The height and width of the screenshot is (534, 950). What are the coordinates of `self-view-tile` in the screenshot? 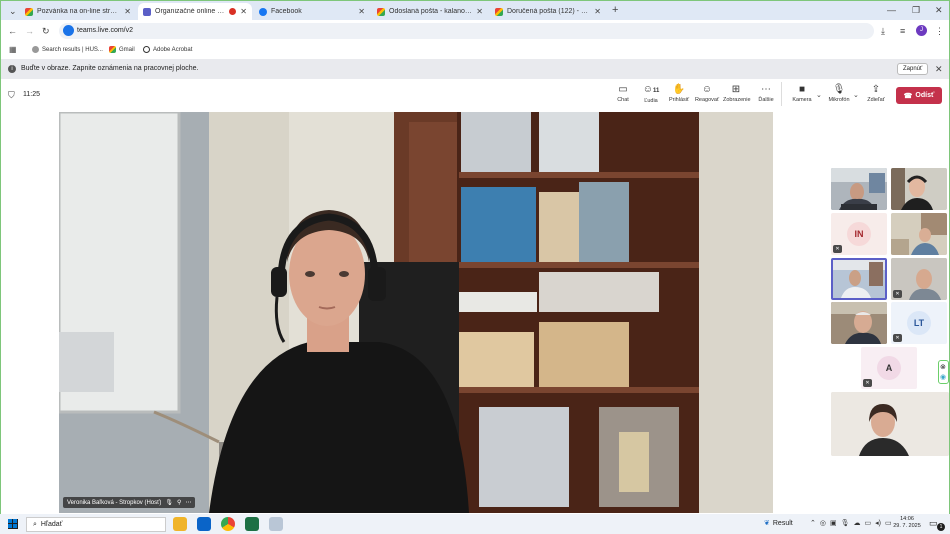 It's located at (890, 424).